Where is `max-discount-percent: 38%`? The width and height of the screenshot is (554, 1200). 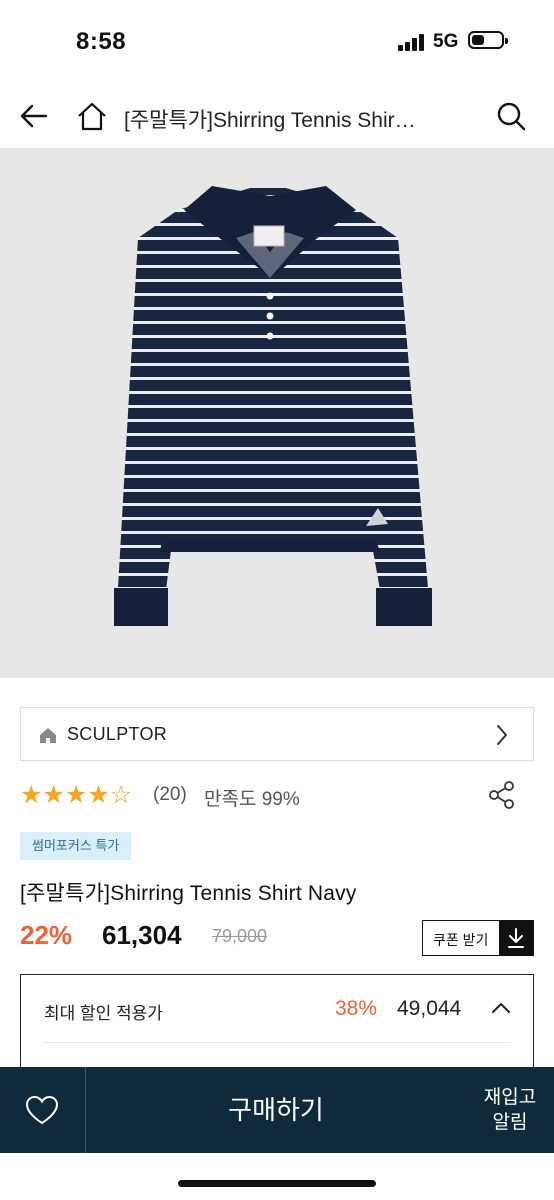
max-discount-percent: 38% is located at coordinates (356, 1008).